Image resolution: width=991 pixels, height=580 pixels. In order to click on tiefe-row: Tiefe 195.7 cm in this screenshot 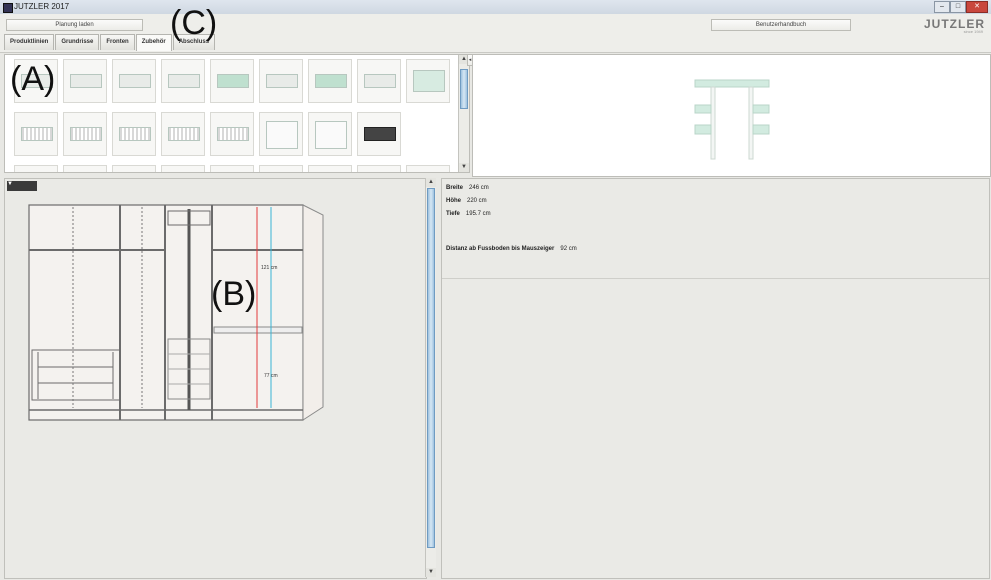, I will do `click(468, 214)`.